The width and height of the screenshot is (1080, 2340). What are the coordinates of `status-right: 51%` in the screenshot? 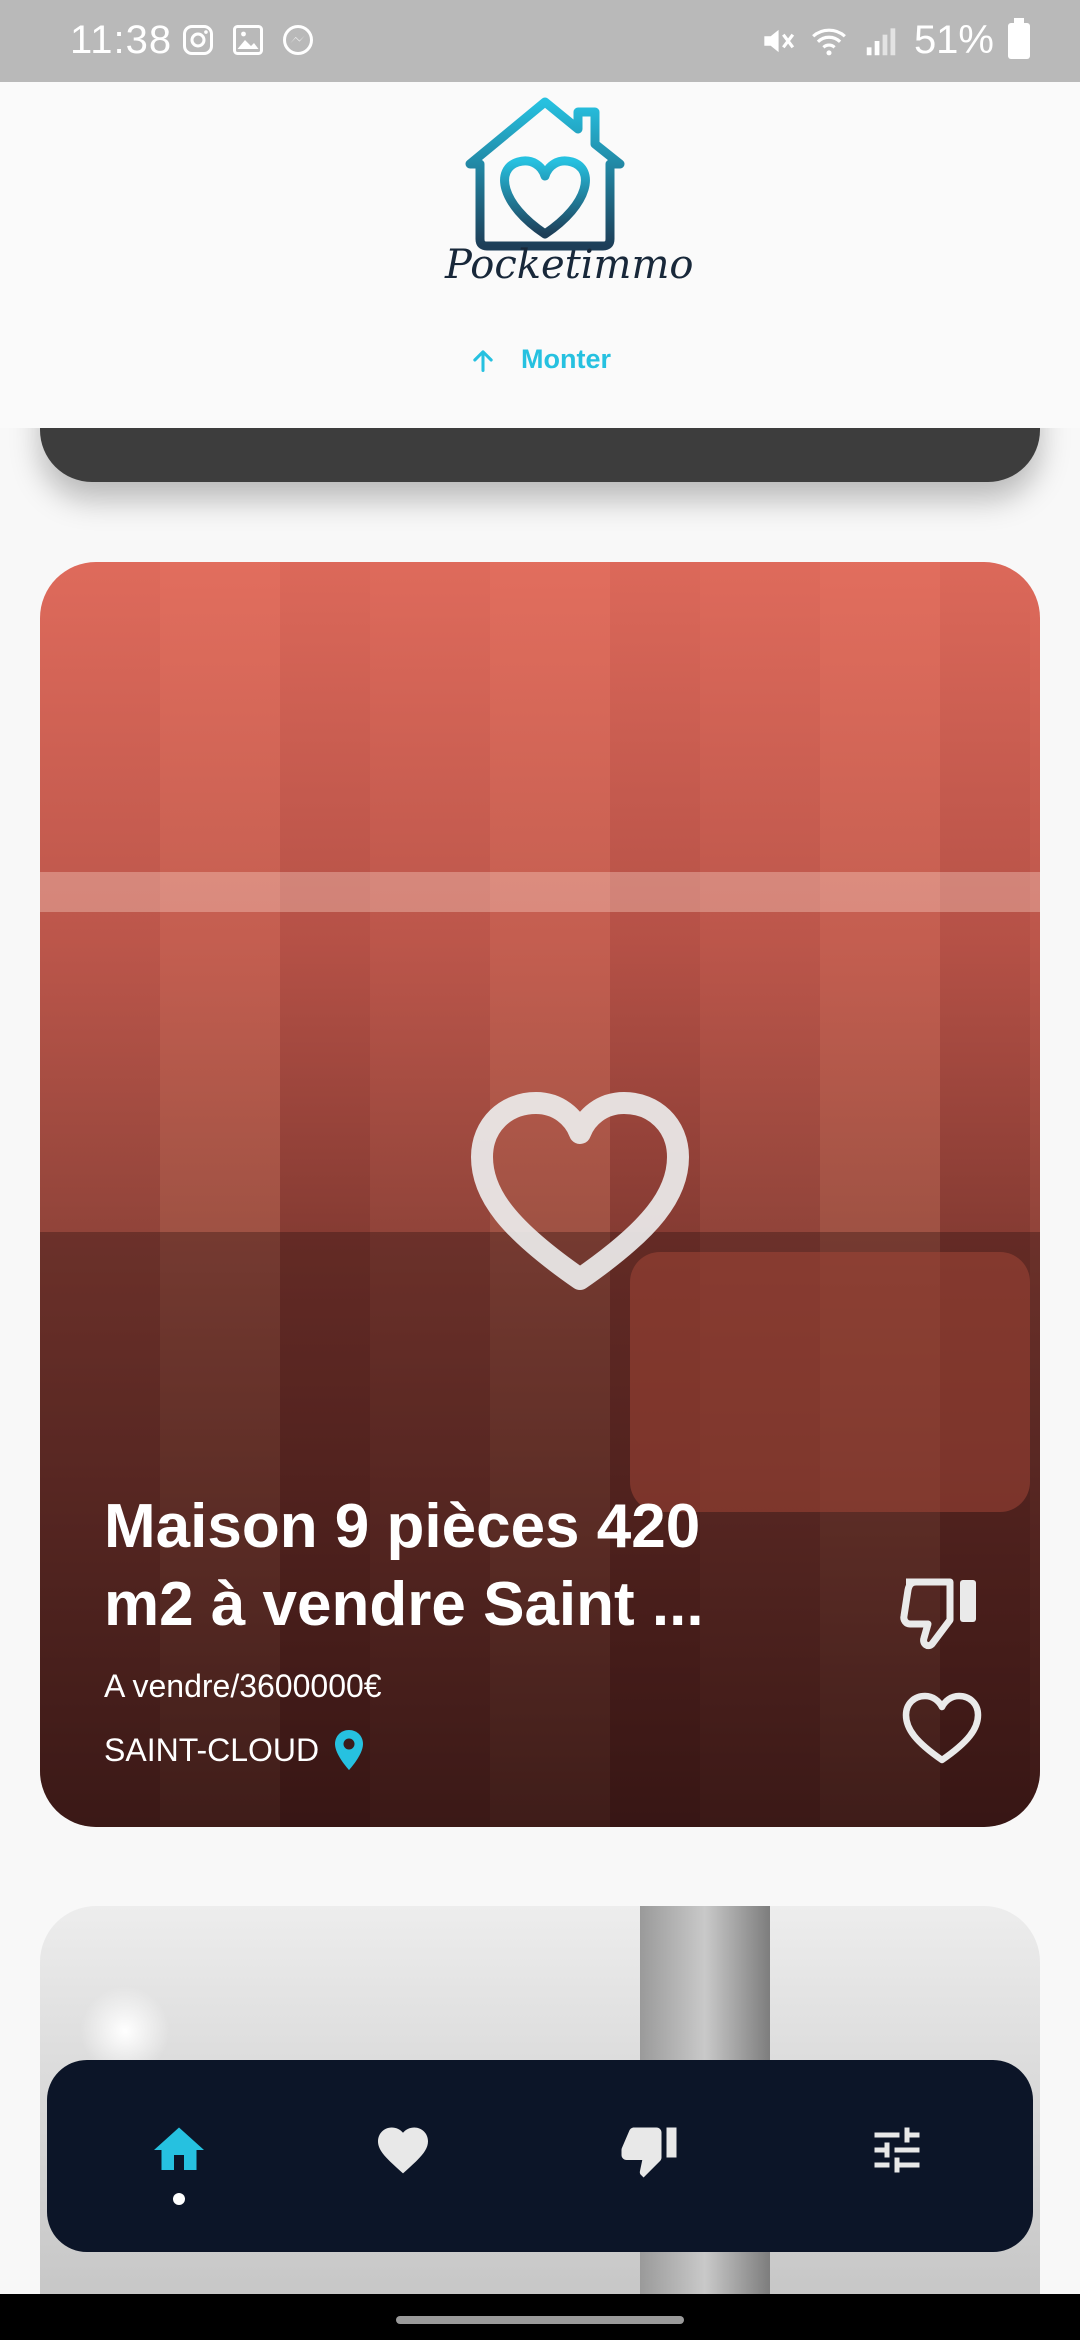 It's located at (894, 40).